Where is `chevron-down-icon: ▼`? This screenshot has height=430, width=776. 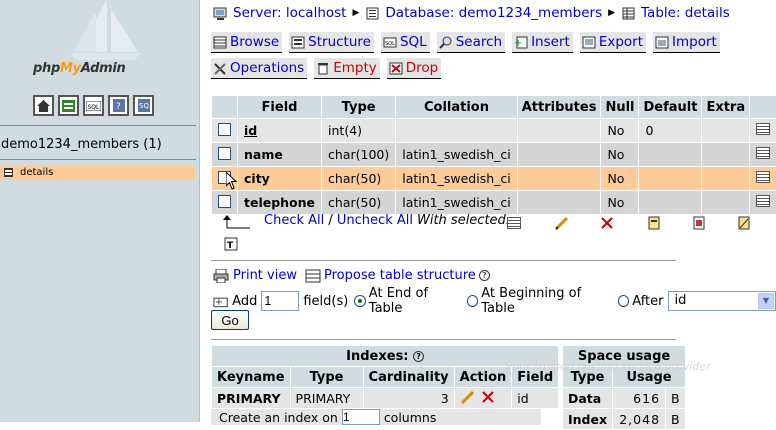
chevron-down-icon: ▼ is located at coordinates (766, 301).